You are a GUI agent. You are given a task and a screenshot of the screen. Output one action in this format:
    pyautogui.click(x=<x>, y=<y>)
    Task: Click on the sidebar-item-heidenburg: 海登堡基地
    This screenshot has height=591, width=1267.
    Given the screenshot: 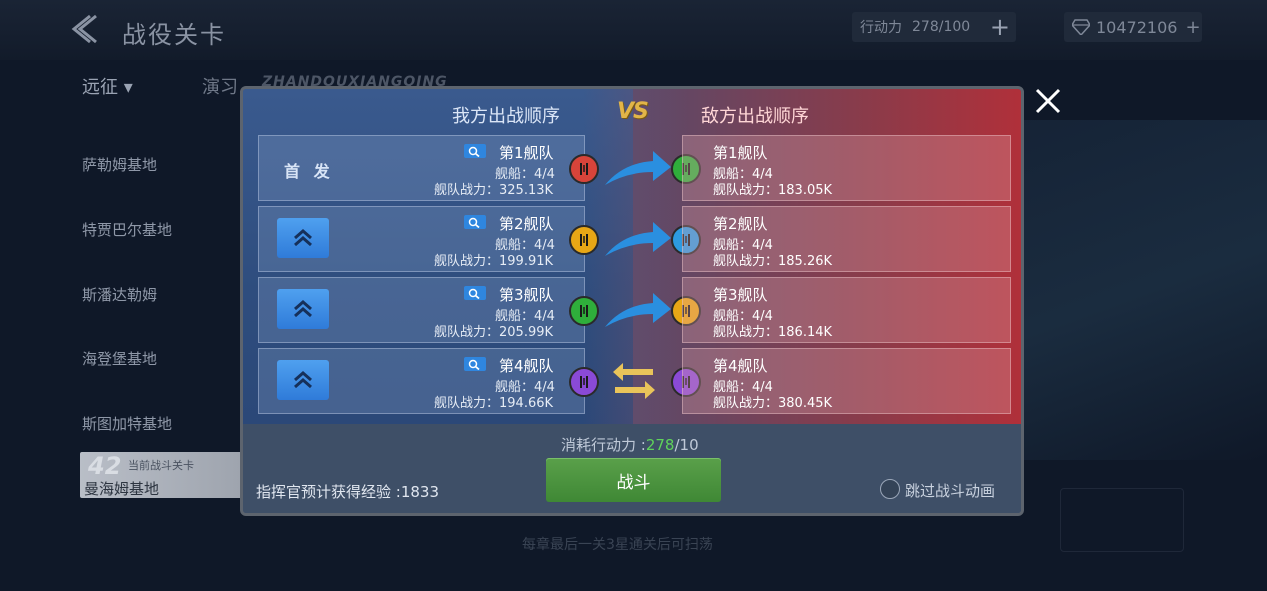 What is the action you would take?
    pyautogui.click(x=119, y=358)
    